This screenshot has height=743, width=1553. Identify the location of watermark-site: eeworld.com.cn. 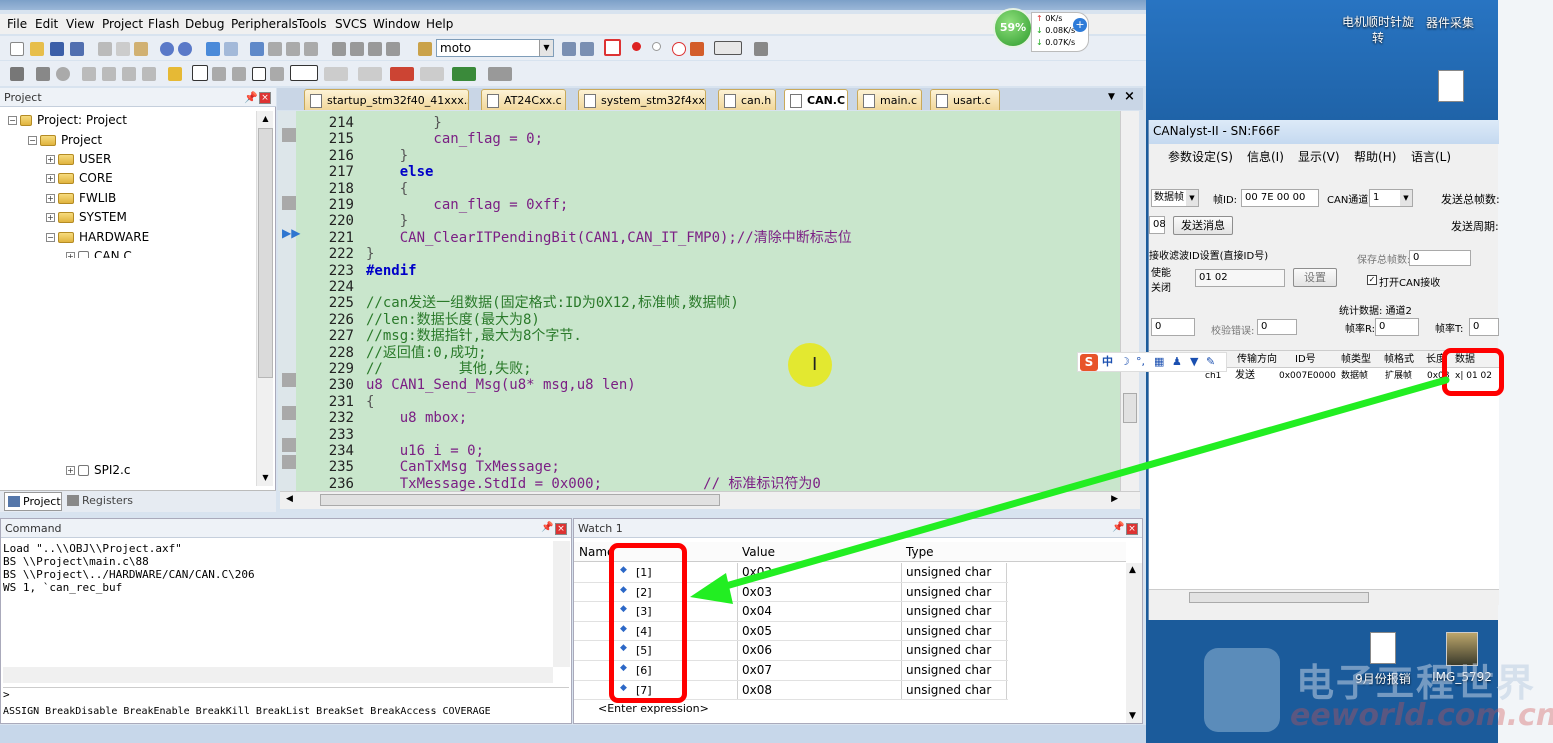
(1421, 715).